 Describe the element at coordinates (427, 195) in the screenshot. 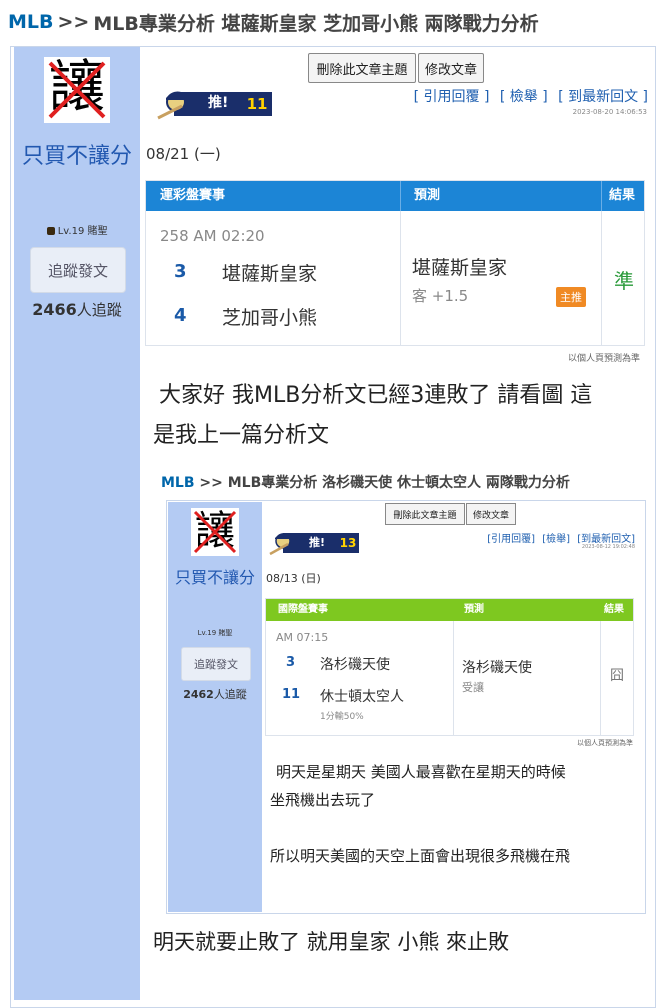

I see `header-predict: 預測` at that location.